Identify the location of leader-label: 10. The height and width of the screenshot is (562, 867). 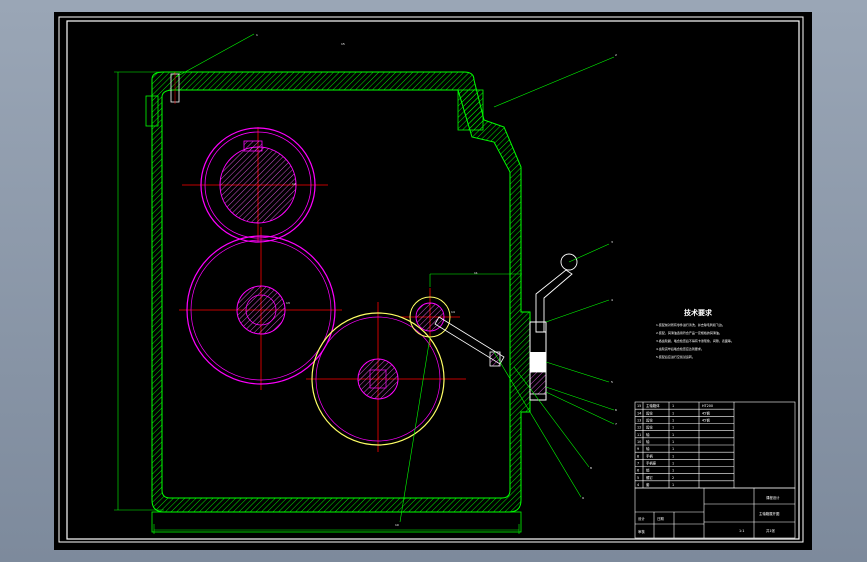
(397, 525).